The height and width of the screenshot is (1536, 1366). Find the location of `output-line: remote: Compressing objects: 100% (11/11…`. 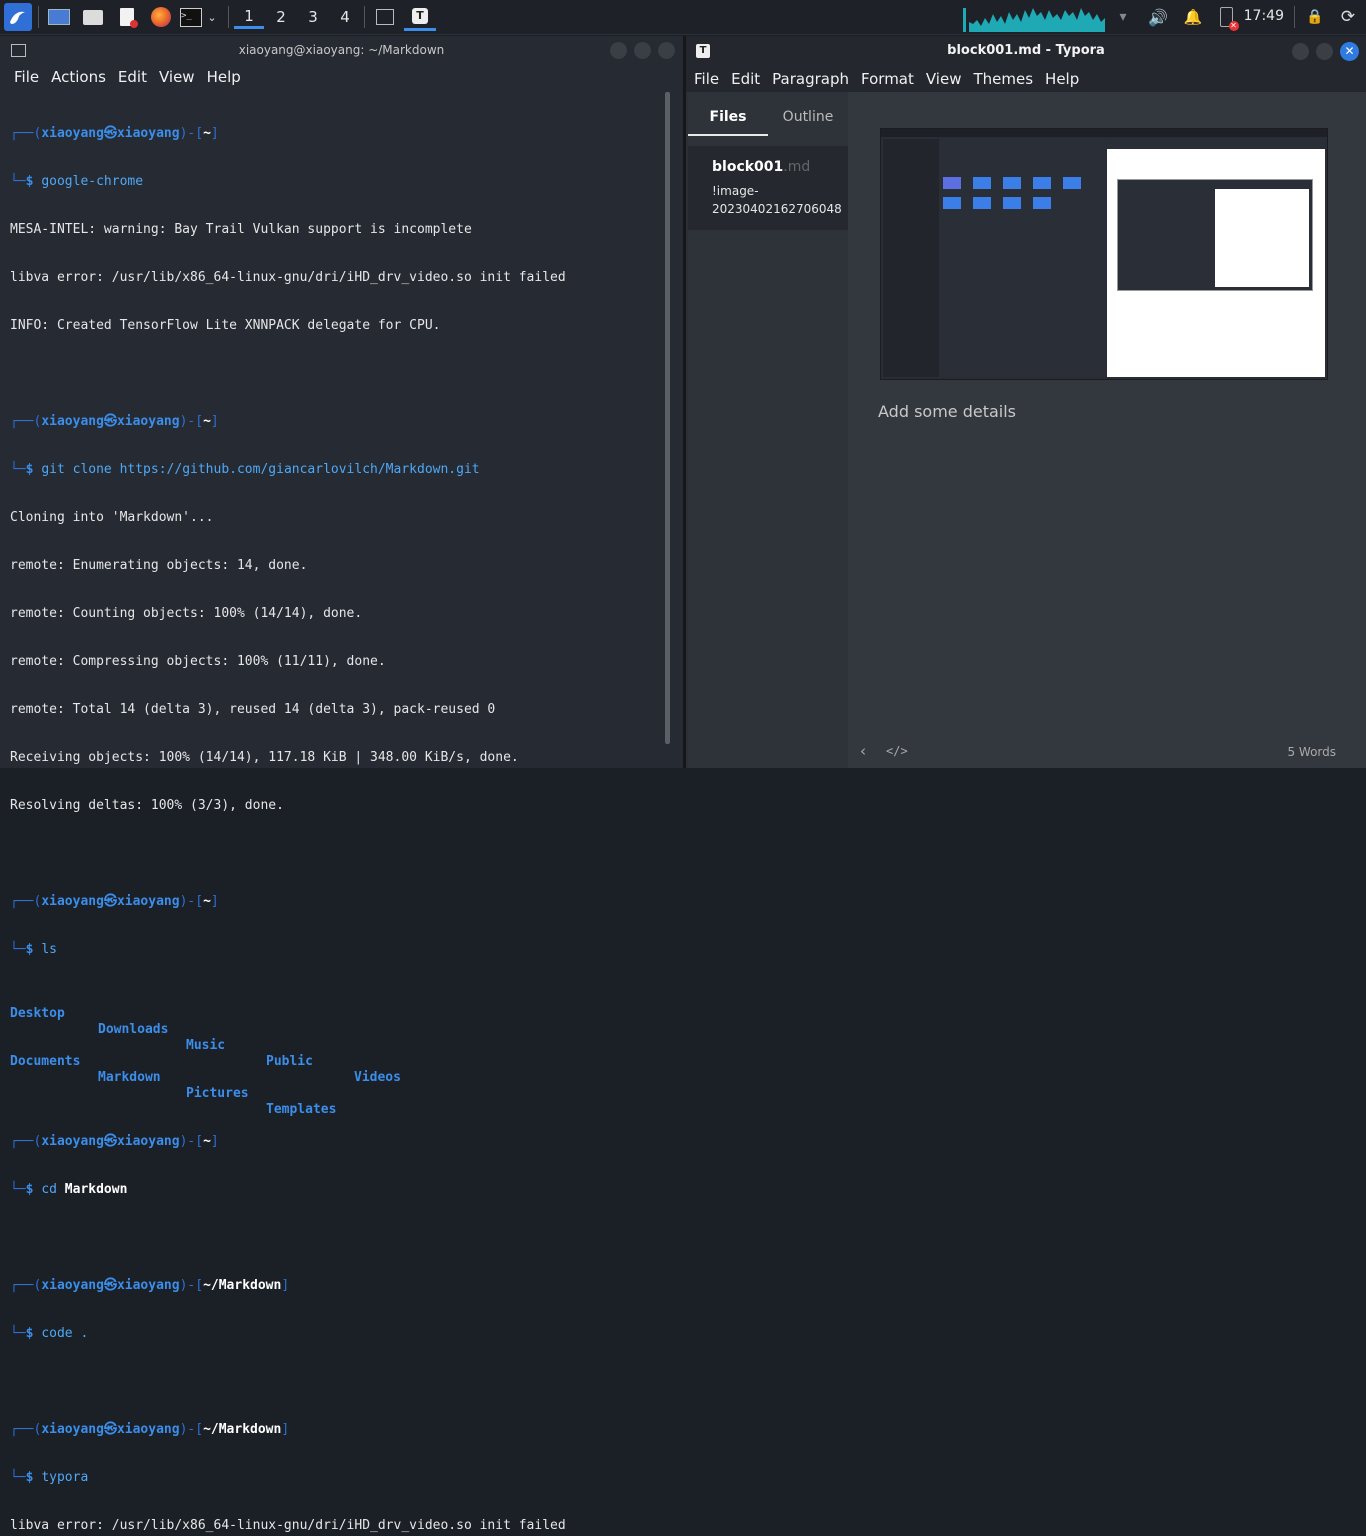

output-line: remote: Compressing objects: 100% (11/11… is located at coordinates (198, 661).